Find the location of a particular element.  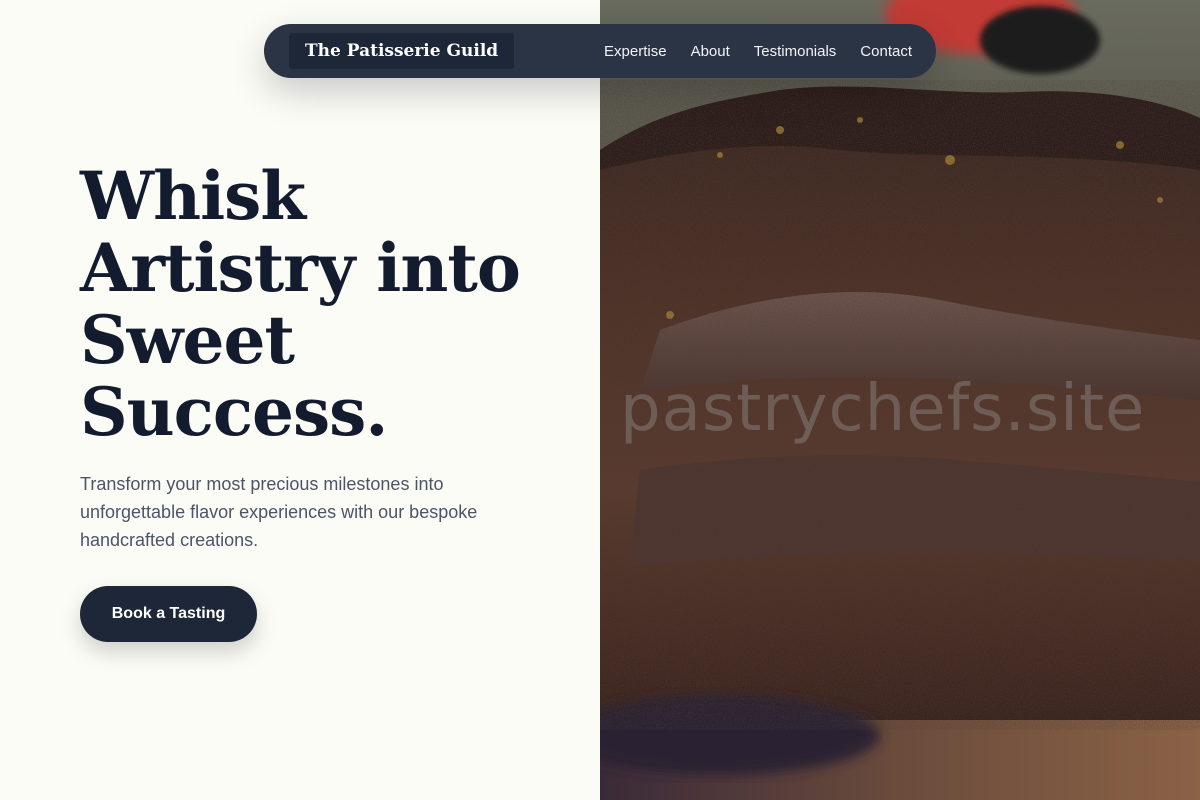

hero-title-line: Sweet is located at coordinates (187, 340).